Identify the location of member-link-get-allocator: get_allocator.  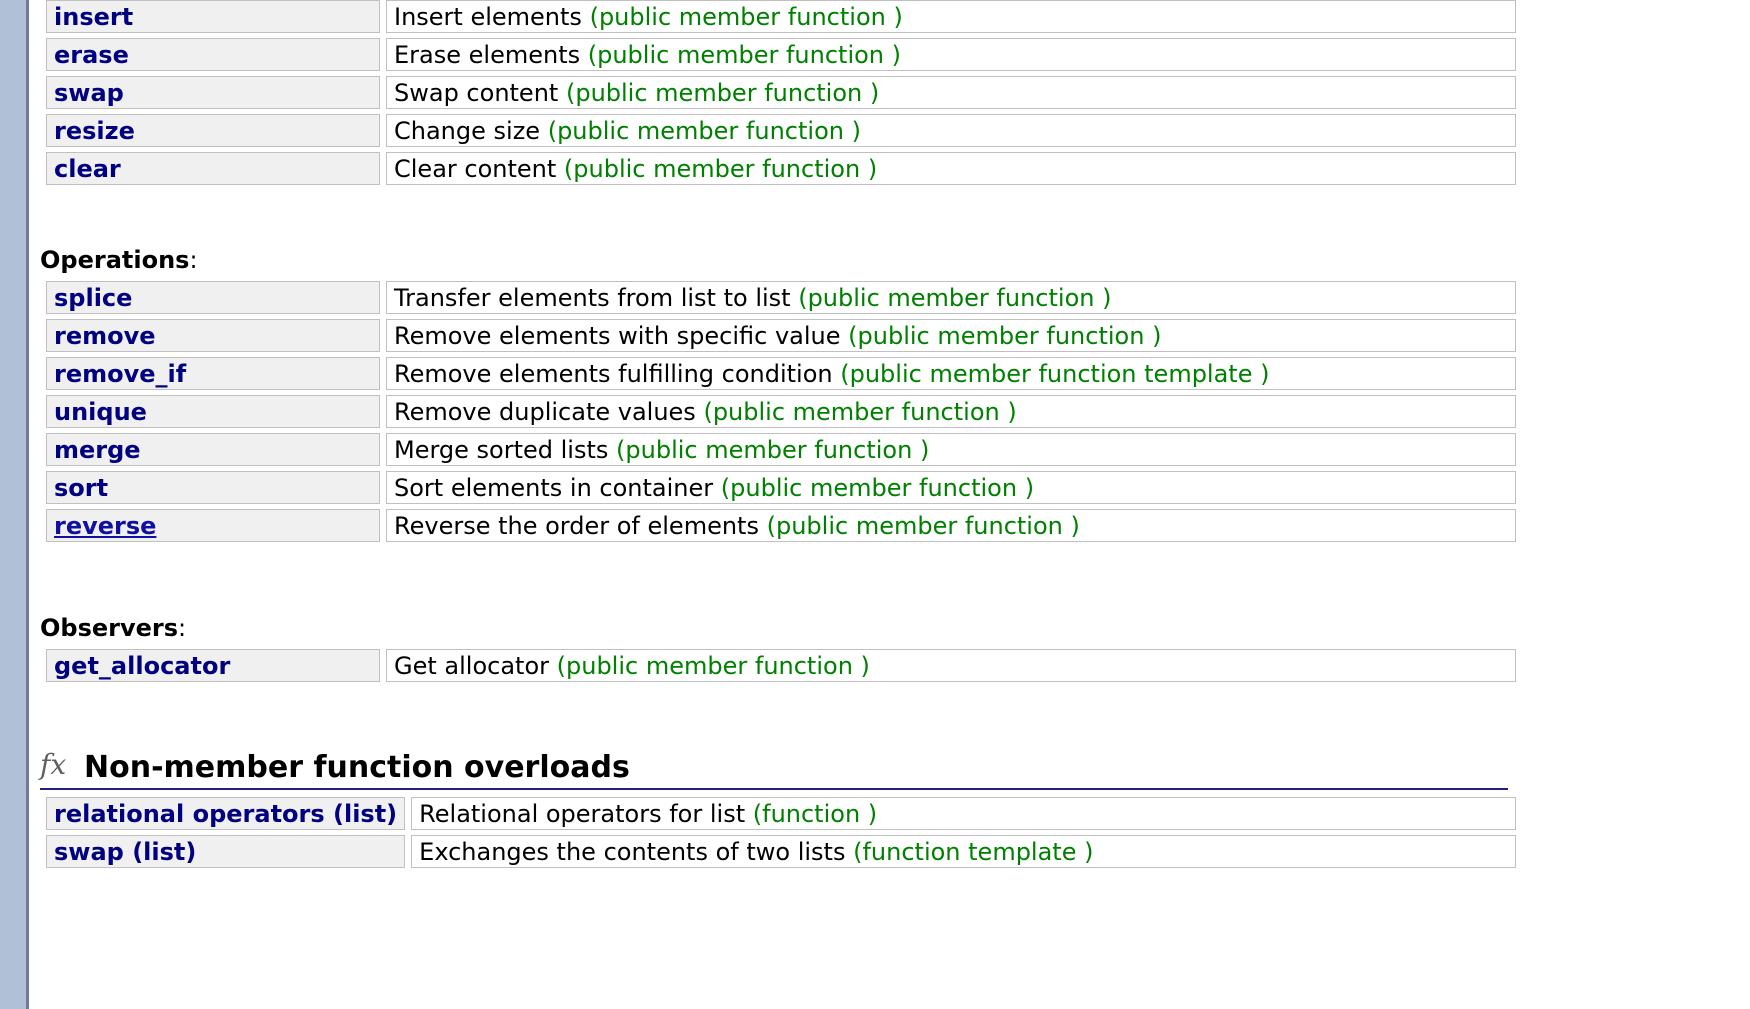
(142, 666).